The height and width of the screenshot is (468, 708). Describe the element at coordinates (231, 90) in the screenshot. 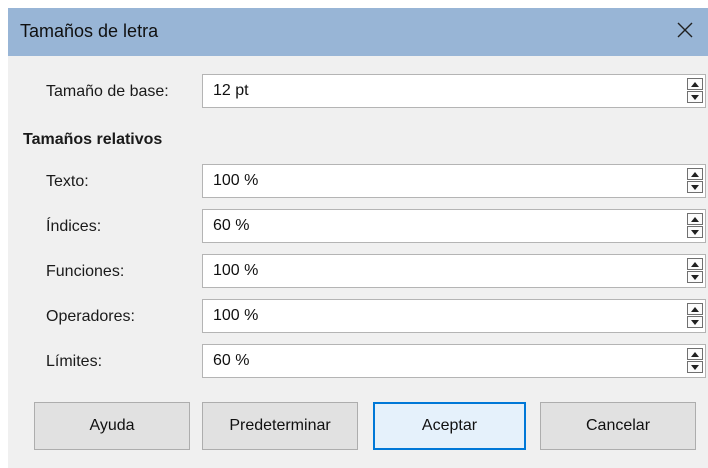

I see `base-size-value: 12 pt` at that location.